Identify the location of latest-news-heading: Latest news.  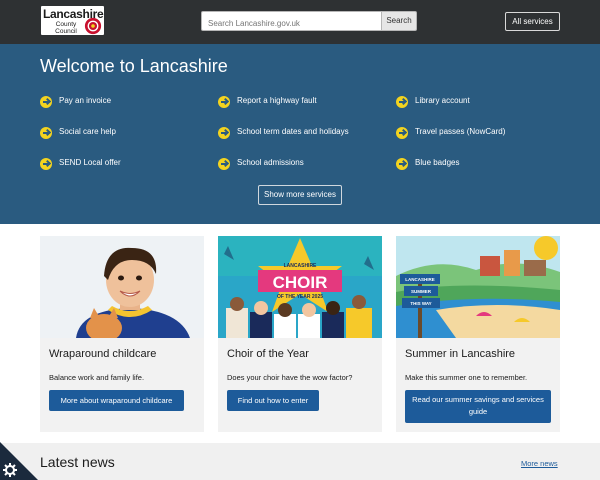
(77, 462).